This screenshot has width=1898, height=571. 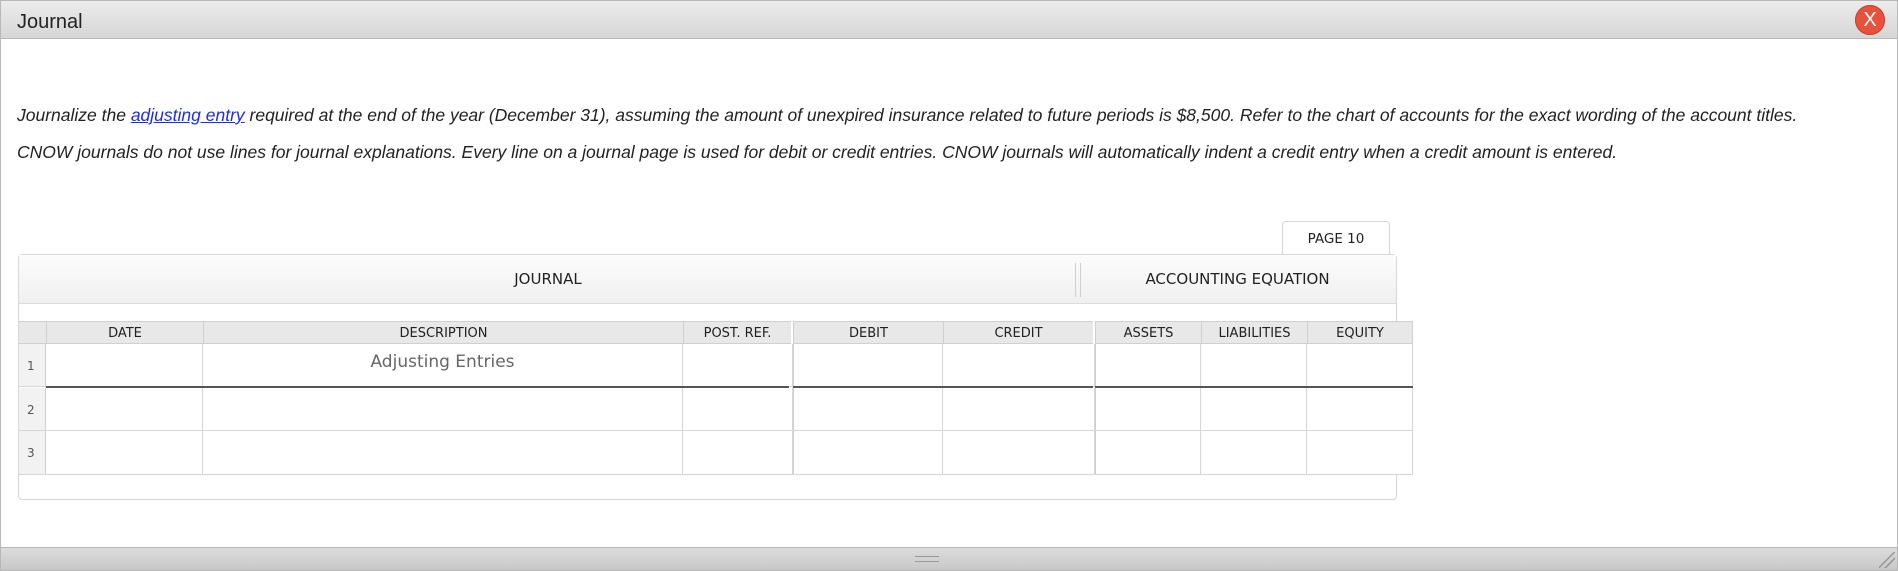 I want to click on post-ref-column-header: POST. REF., so click(x=737, y=332).